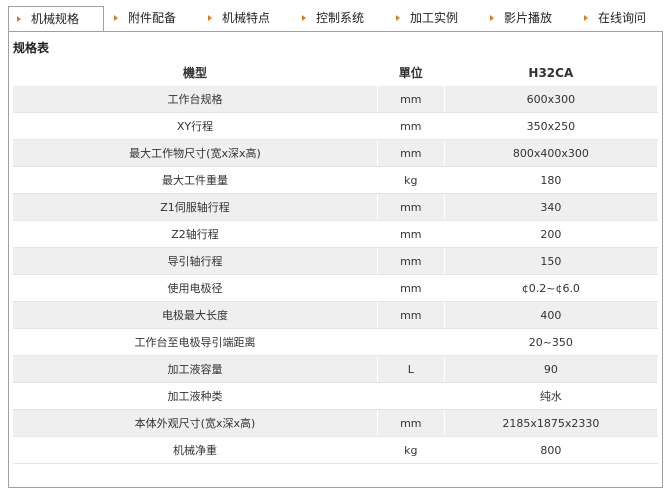  I want to click on spec-name: 使用电极径, so click(195, 288).